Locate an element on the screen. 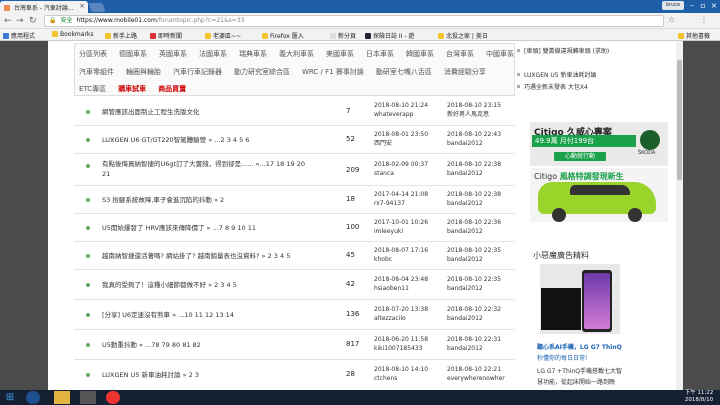 The width and height of the screenshot is (720, 405). nav-link: ETC專區 is located at coordinates (92, 89).